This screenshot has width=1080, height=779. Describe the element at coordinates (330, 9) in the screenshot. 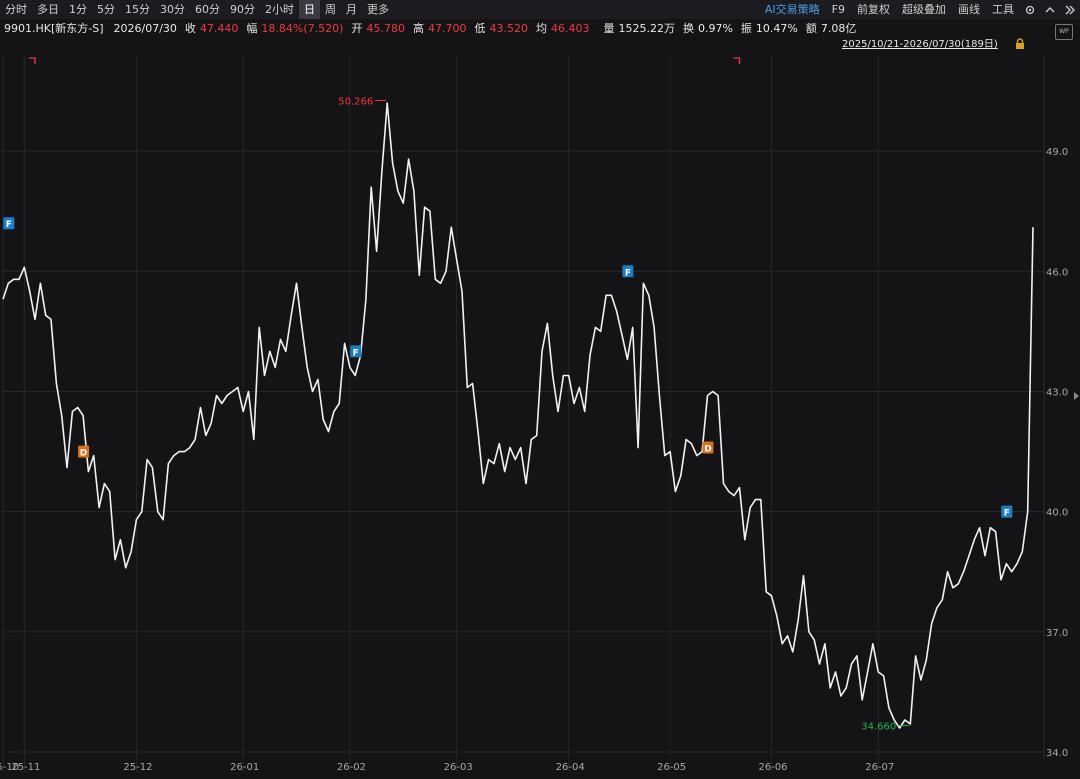

I see `period-tab: 周` at that location.